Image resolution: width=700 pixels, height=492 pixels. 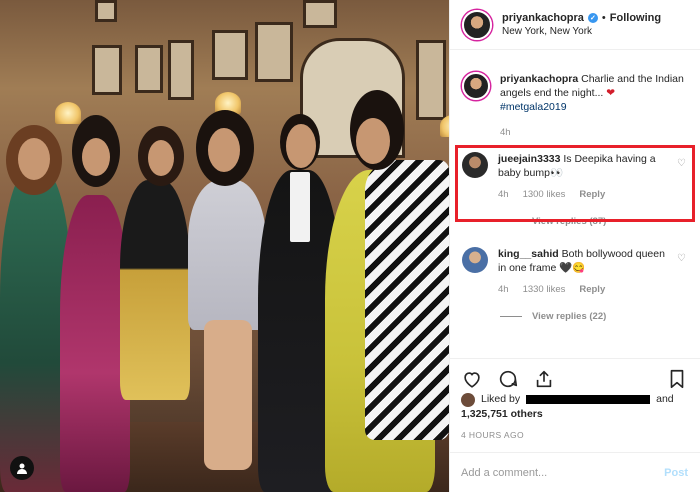 I want to click on tagged-people-icon, so click(x=22, y=468).